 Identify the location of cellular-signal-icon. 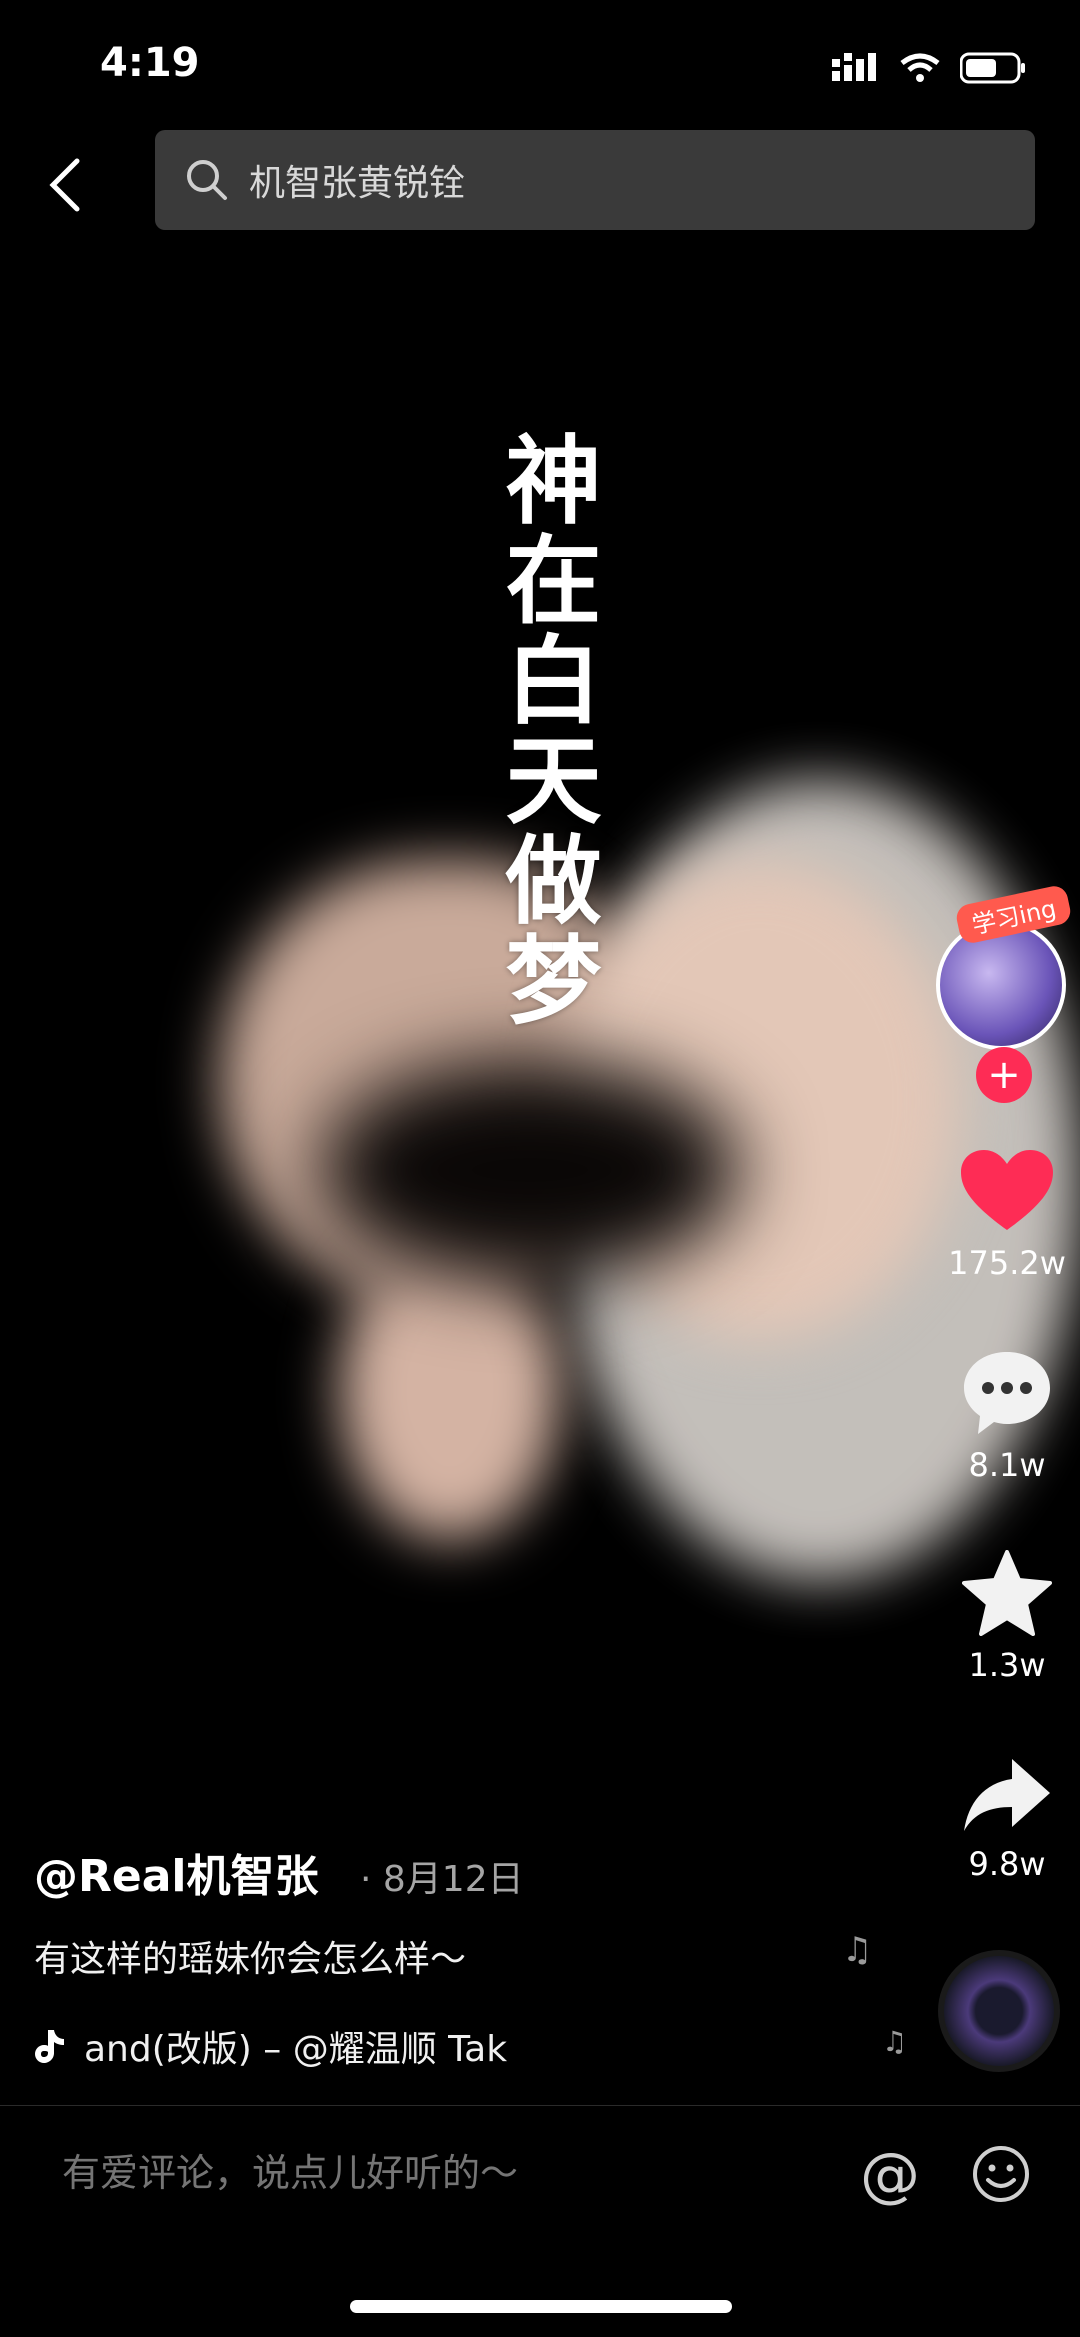
(854, 67).